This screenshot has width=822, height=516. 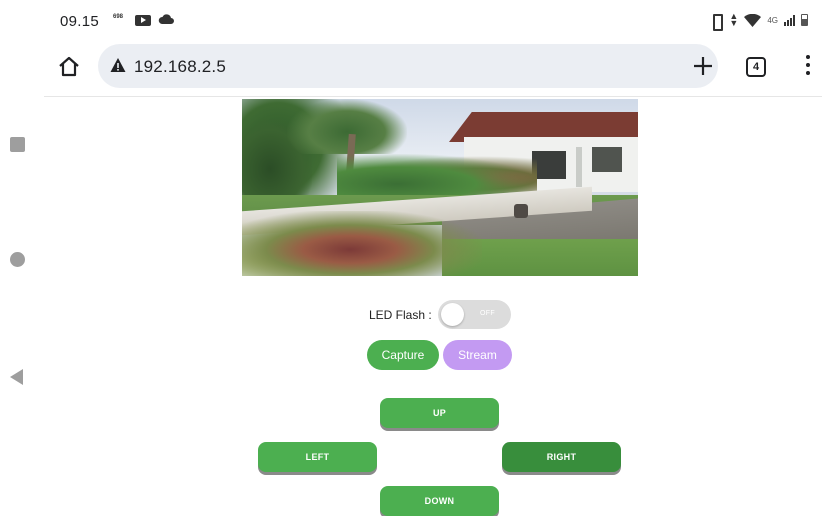 What do you see at coordinates (362, 243) in the screenshot?
I see `scene-bushes` at bounding box center [362, 243].